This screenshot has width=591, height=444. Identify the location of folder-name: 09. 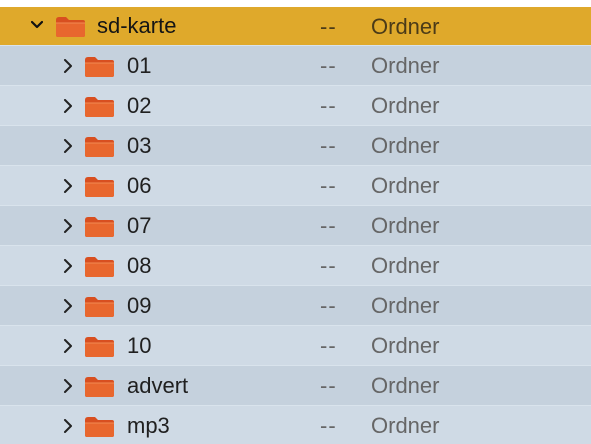
(139, 305).